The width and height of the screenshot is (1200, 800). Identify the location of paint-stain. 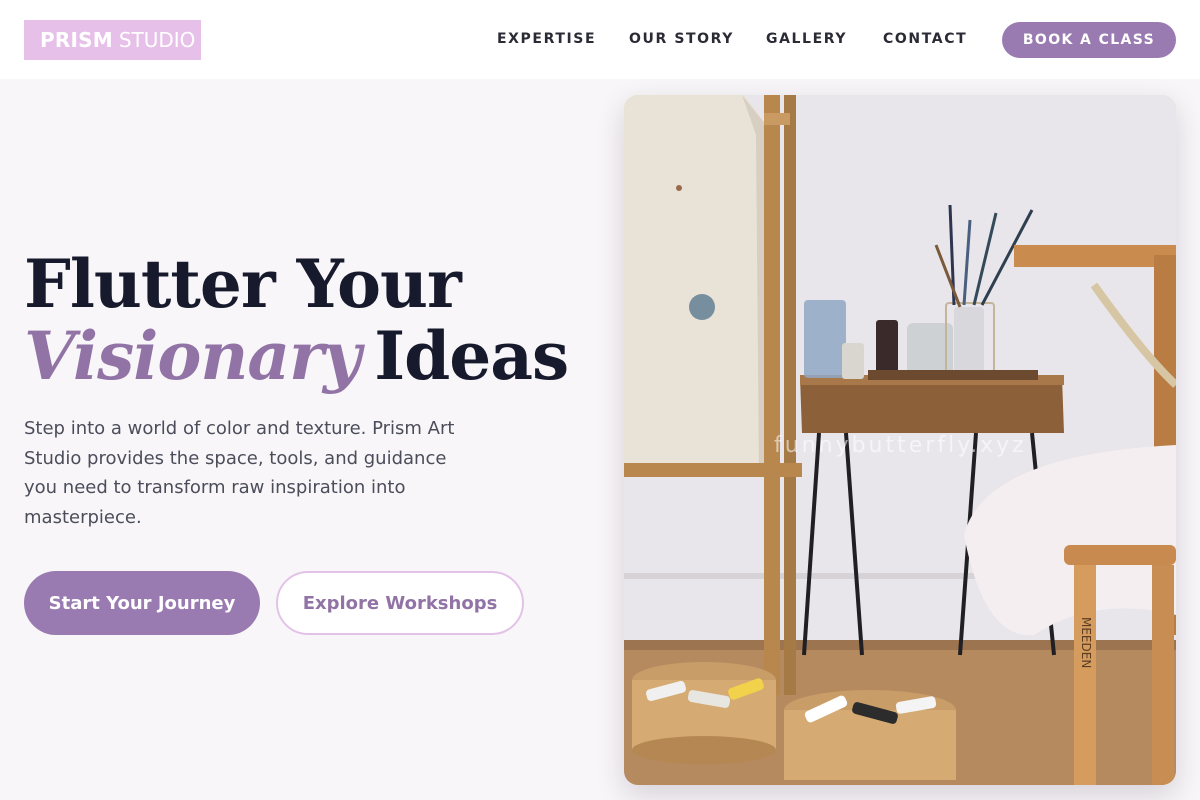
(702, 307).